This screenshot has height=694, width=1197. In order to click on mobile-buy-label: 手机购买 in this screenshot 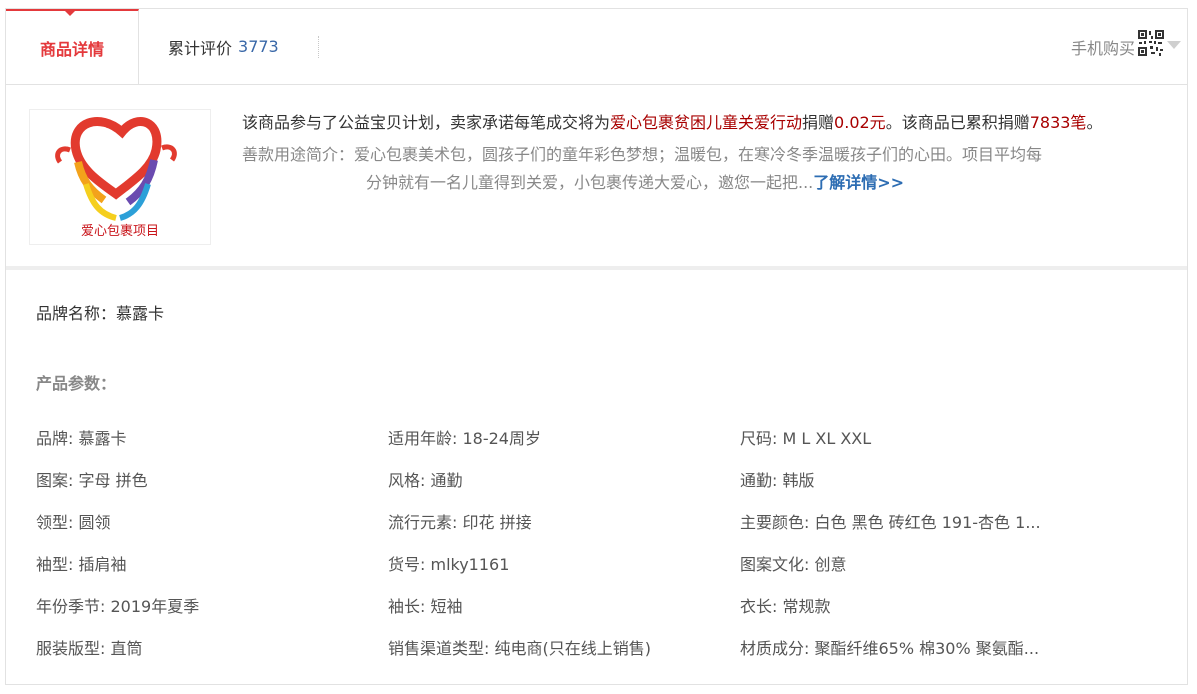, I will do `click(1102, 48)`.